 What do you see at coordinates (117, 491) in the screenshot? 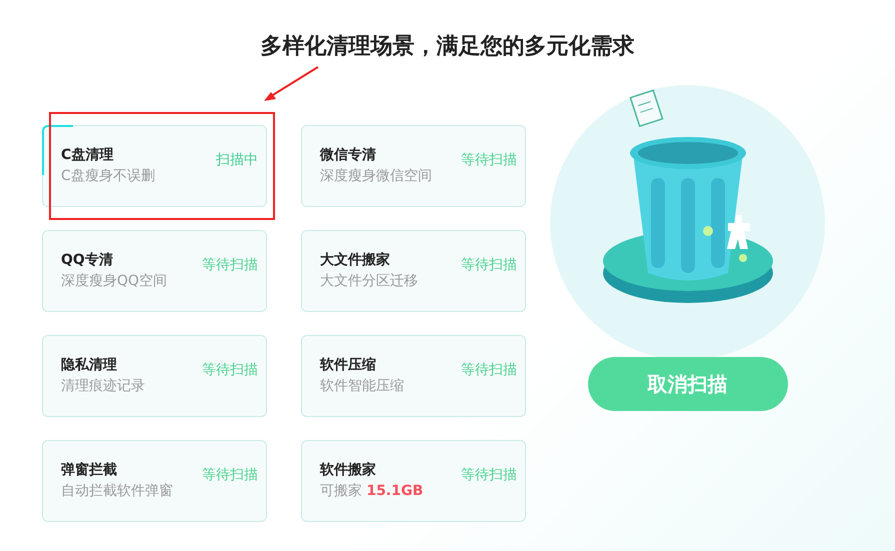
I see `card-subtitle: 自动拦截软件弹窗` at bounding box center [117, 491].